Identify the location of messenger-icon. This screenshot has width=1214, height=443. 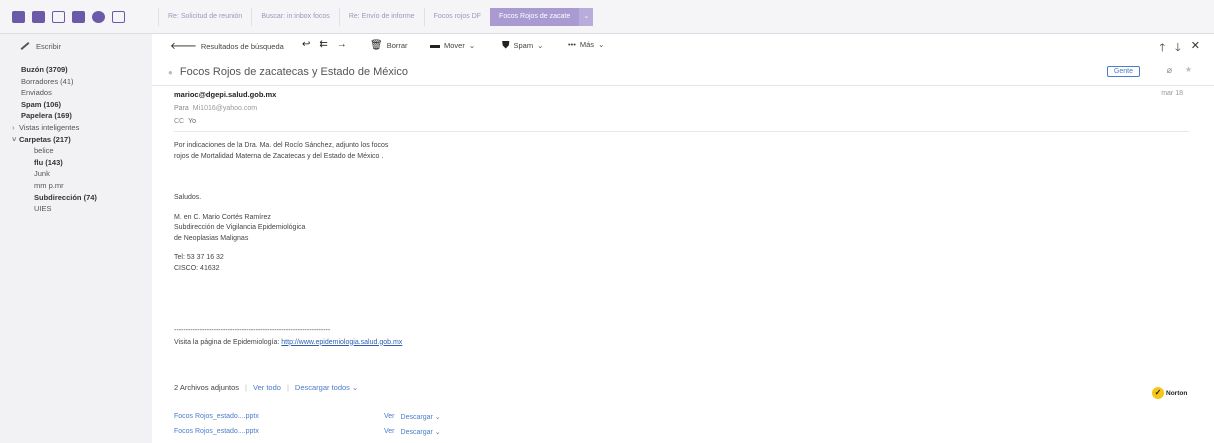
(98, 17).